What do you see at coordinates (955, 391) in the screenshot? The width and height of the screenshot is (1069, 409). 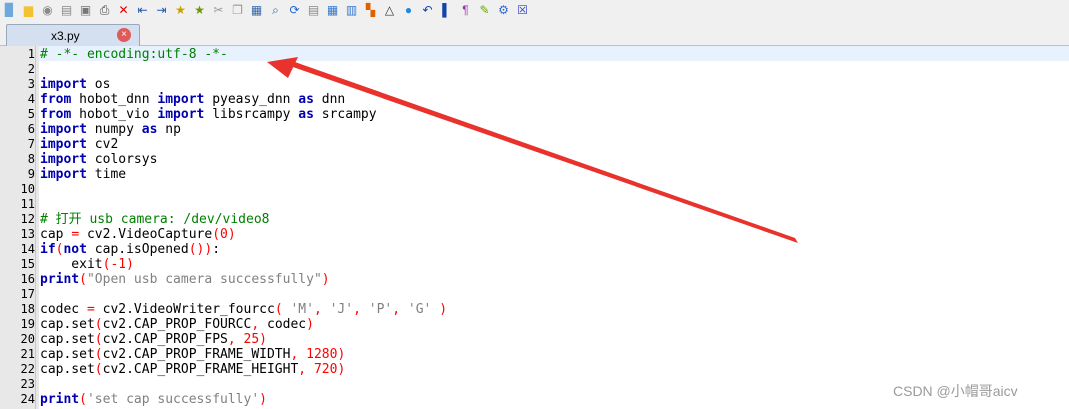 I see `watermark: CSDN @小帽哥aicv` at bounding box center [955, 391].